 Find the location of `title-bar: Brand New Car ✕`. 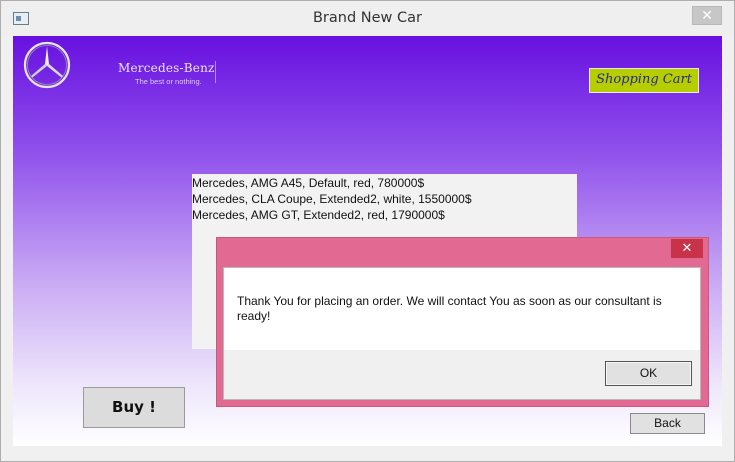

title-bar: Brand New Car ✕ is located at coordinates (367, 18).